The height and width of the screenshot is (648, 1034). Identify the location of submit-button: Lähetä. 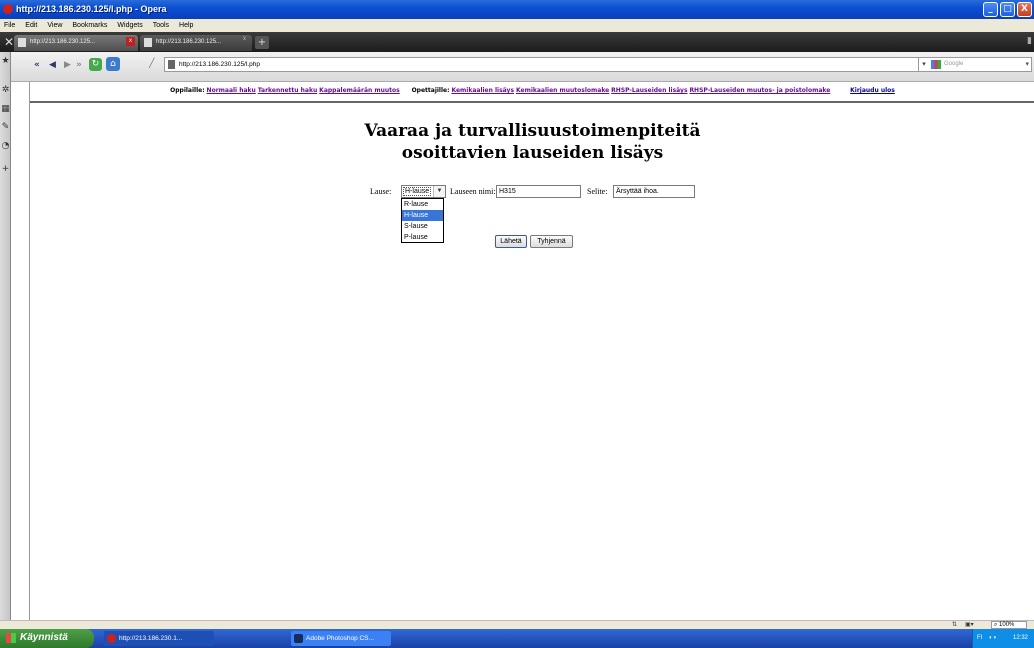
(511, 241).